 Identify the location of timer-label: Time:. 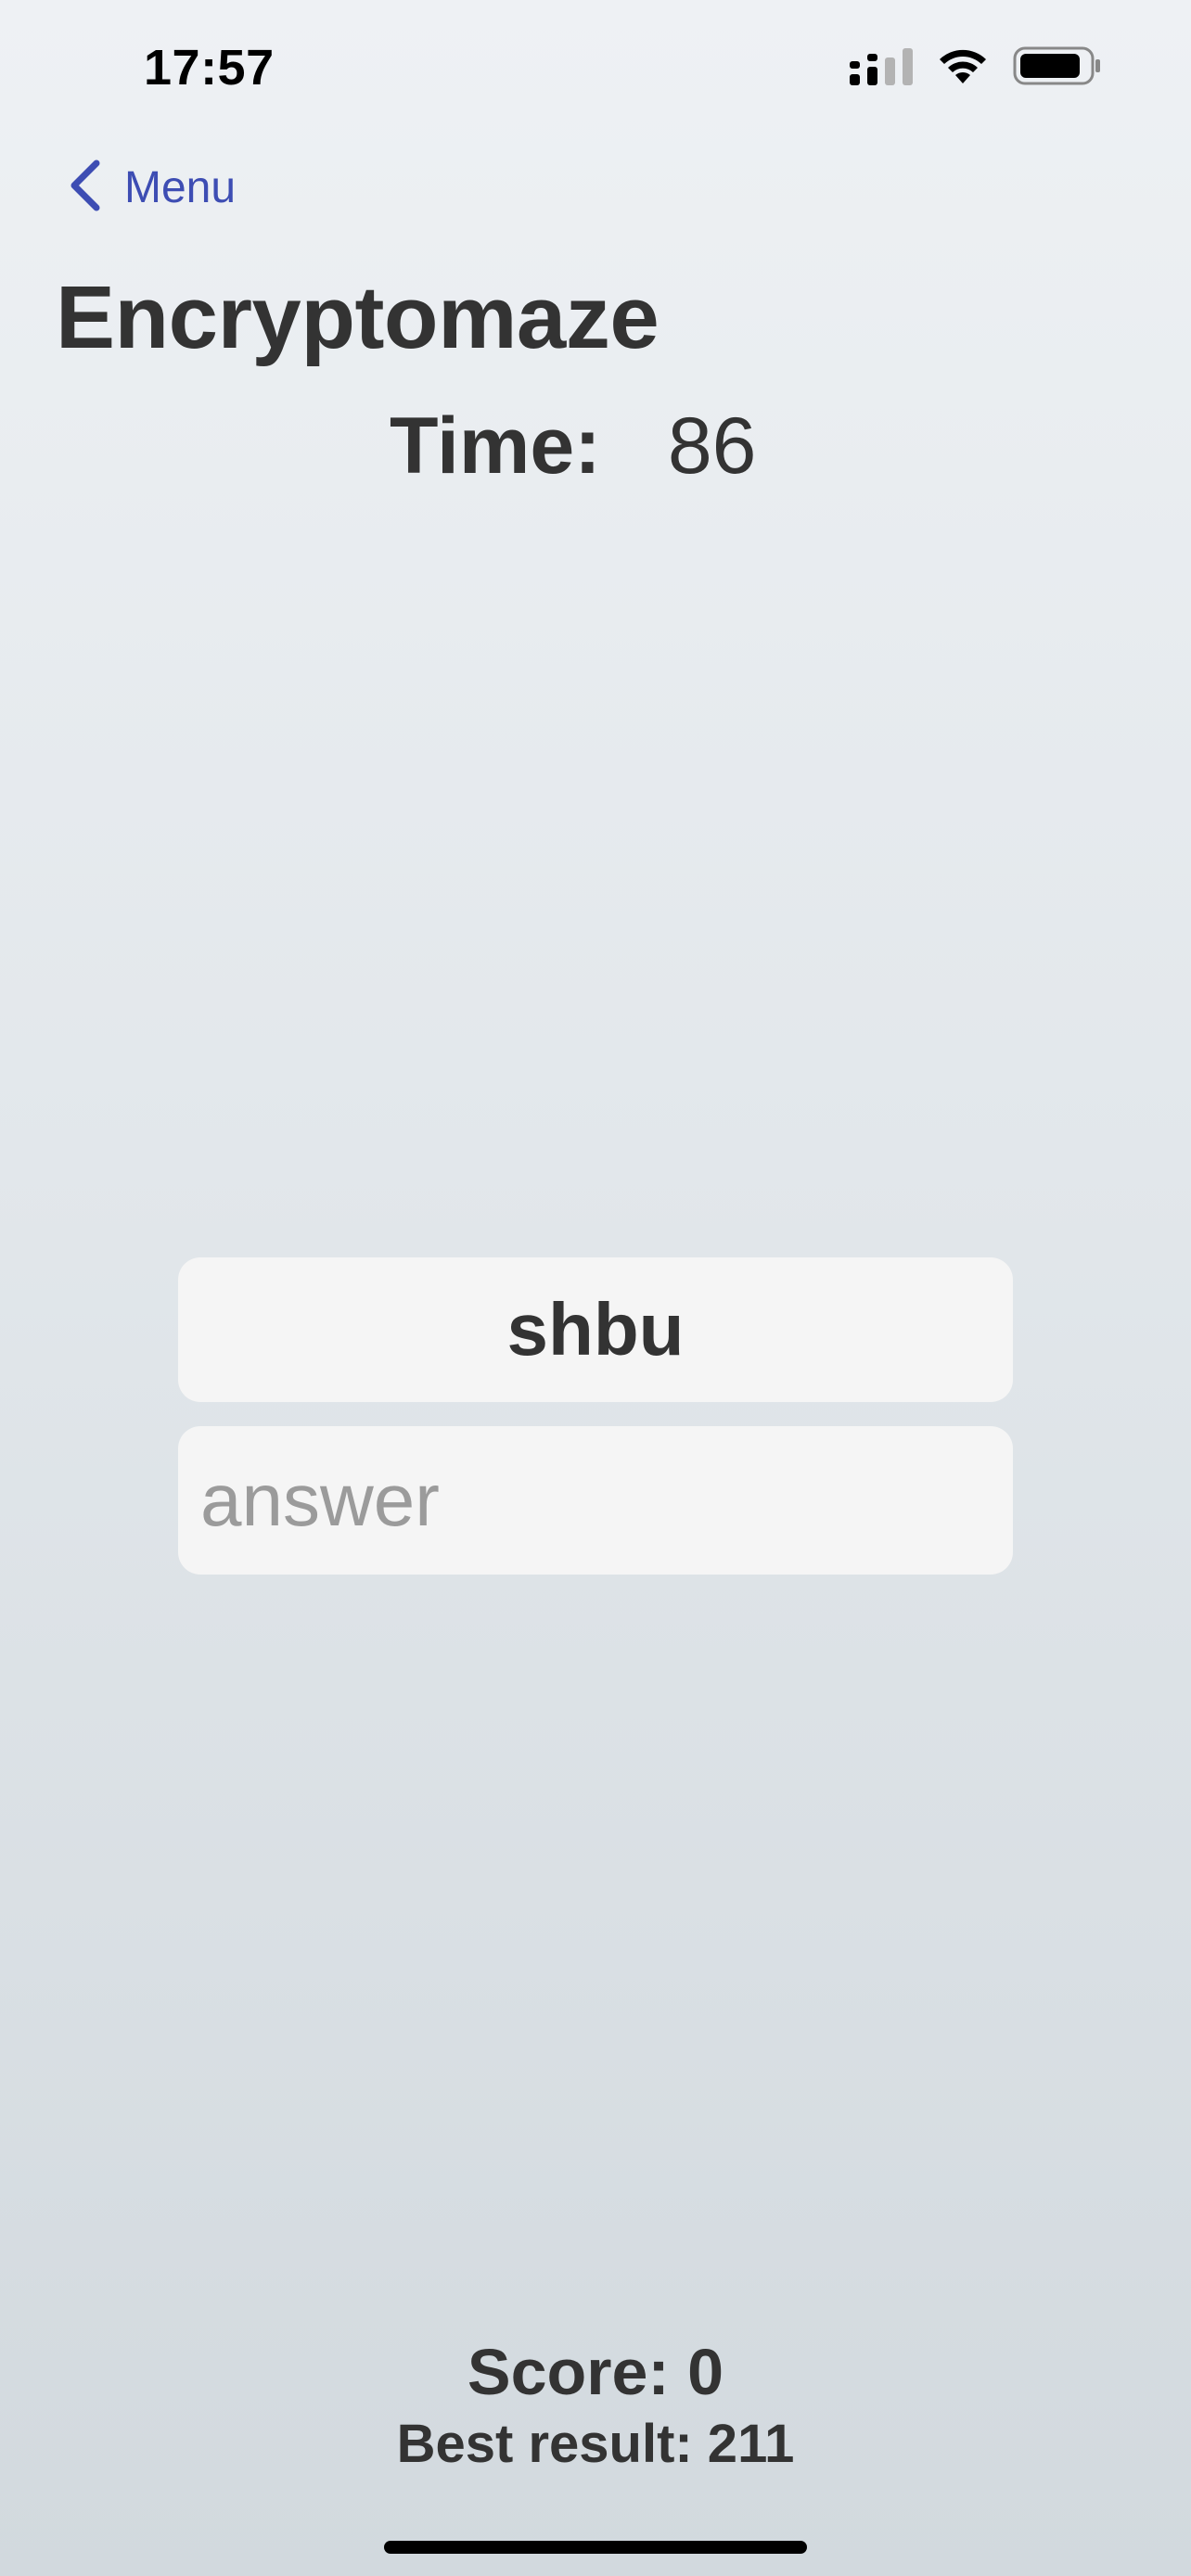
(495, 447).